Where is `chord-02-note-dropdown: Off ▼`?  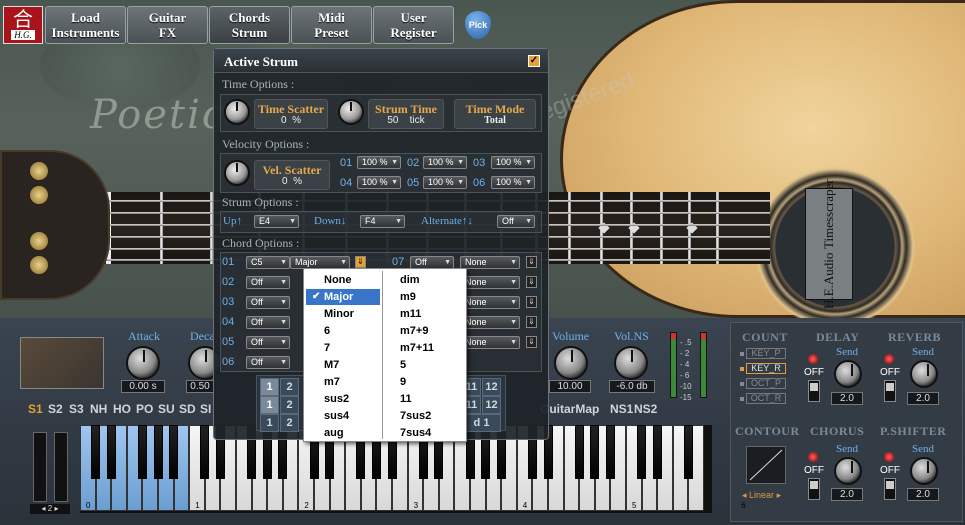 chord-02-note-dropdown: Off ▼ is located at coordinates (268, 282).